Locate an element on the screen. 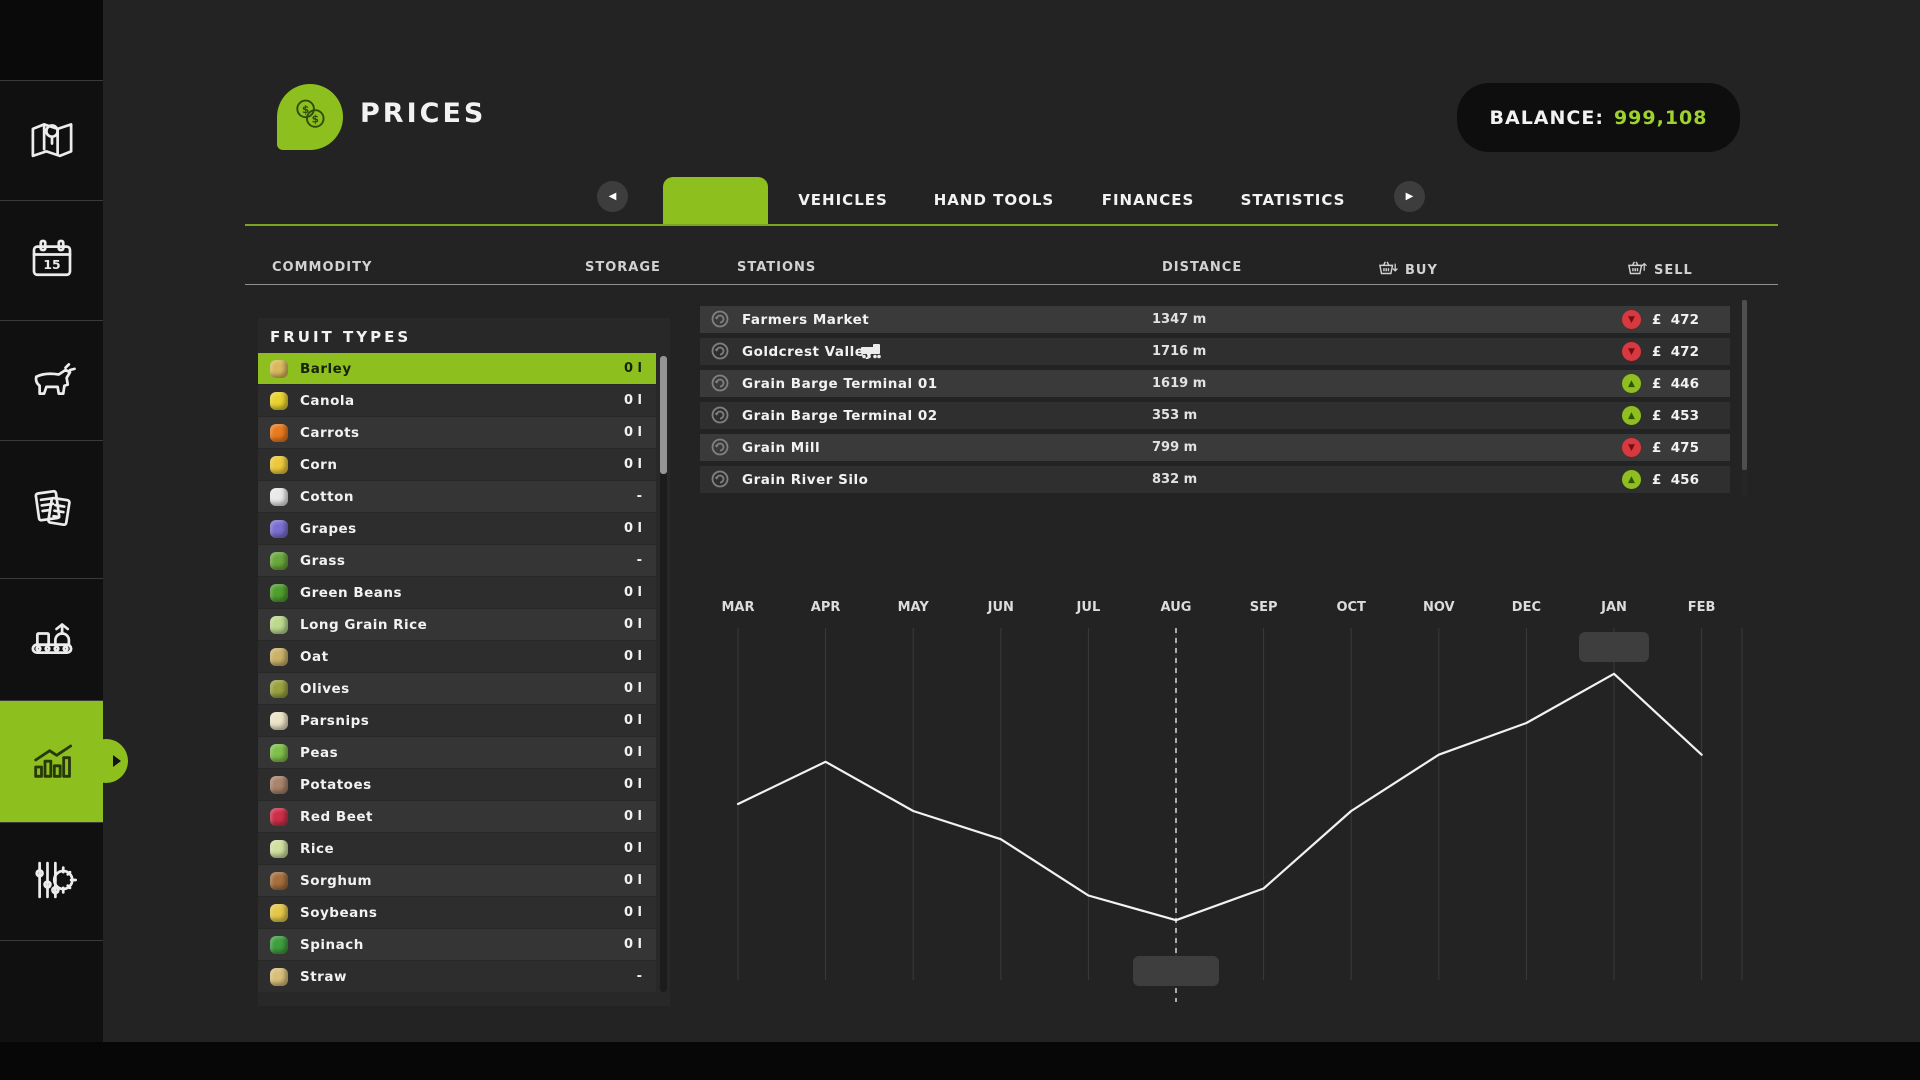 The height and width of the screenshot is (1080, 1920). chevron-right-icon: ▶ is located at coordinates (1409, 196).